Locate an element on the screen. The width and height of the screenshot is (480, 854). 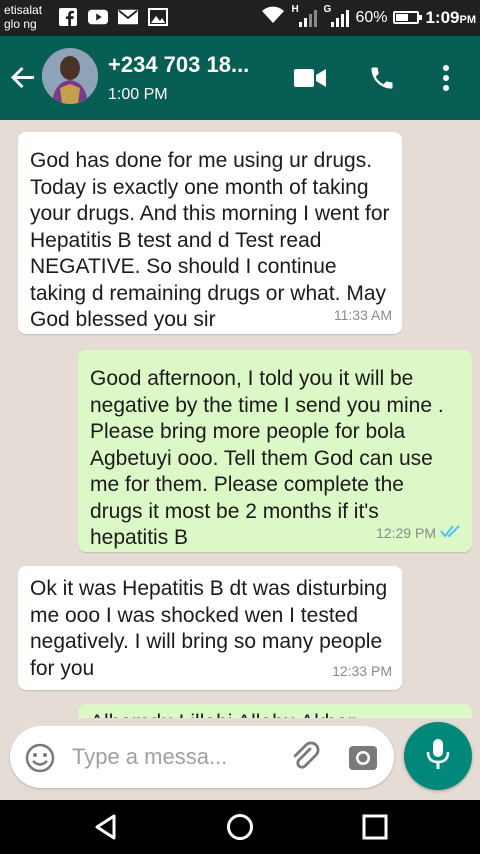
battery-percent: 60% is located at coordinates (371, 17).